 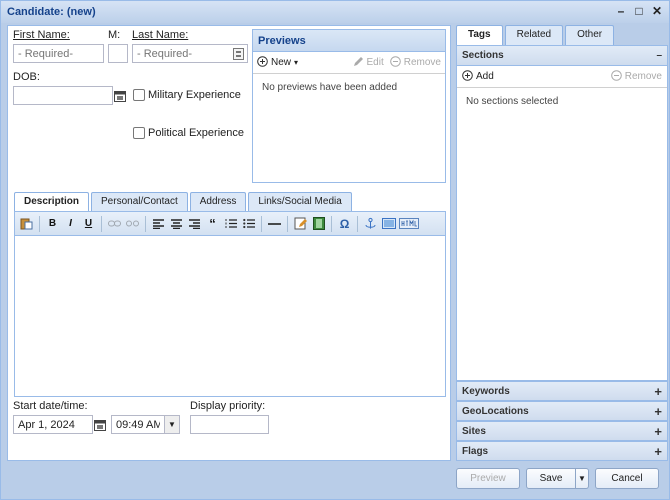 What do you see at coordinates (335, 12) in the screenshot?
I see `window-titlebar: Candidate: (new) – □ ✕` at bounding box center [335, 12].